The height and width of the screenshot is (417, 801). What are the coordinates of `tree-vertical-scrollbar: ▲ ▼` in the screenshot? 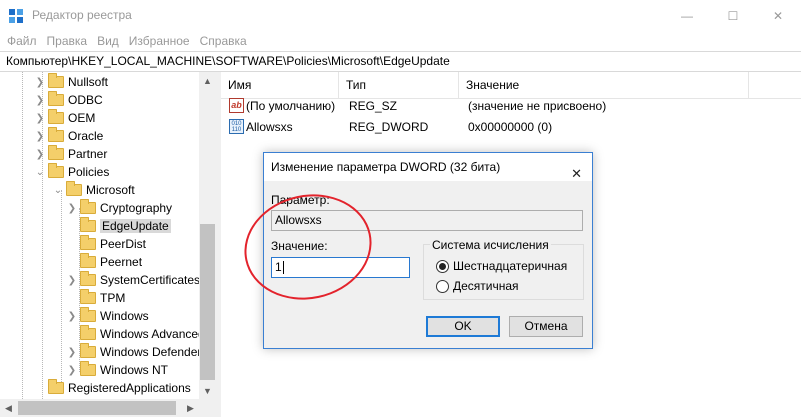 It's located at (207, 235).